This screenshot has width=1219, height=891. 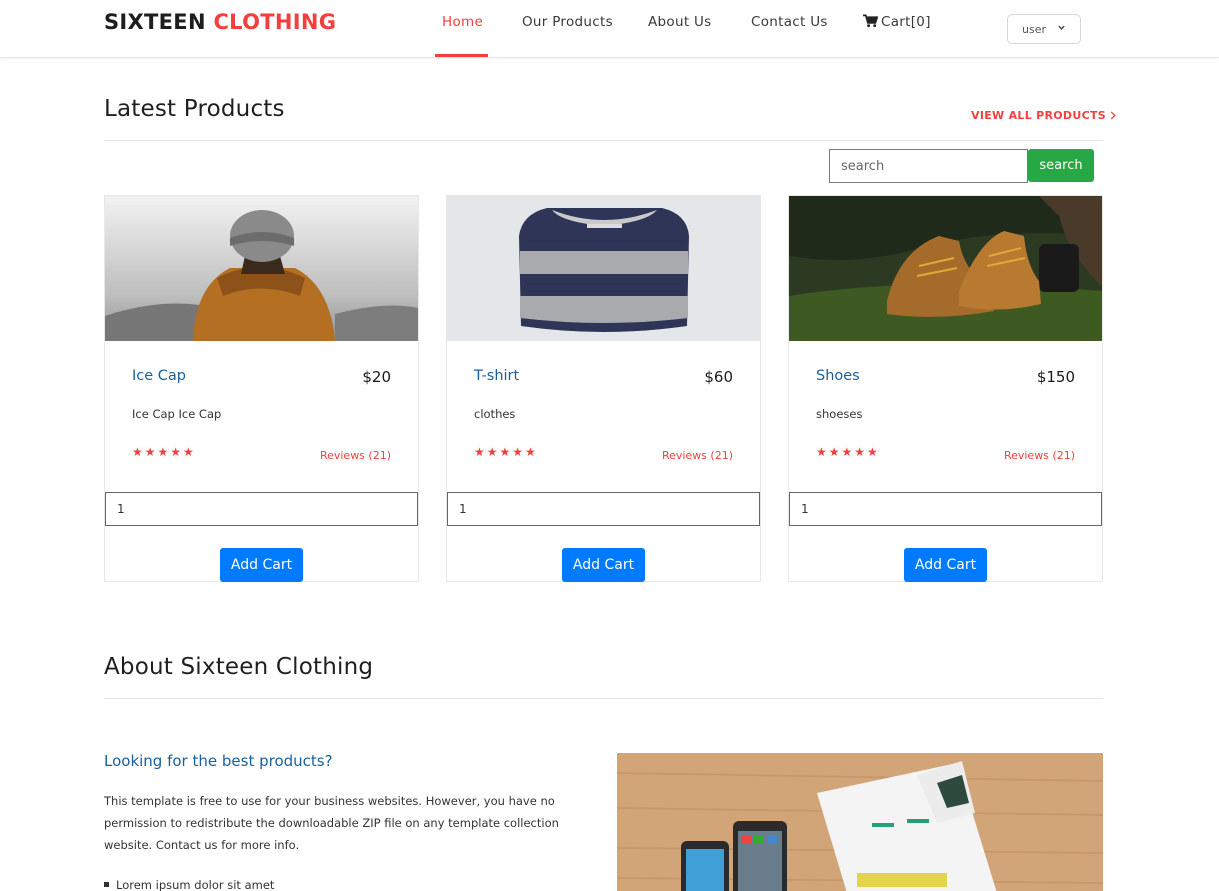 I want to click on about-list-item-label: Lorem ipsum dolor sit amet, so click(x=195, y=884).